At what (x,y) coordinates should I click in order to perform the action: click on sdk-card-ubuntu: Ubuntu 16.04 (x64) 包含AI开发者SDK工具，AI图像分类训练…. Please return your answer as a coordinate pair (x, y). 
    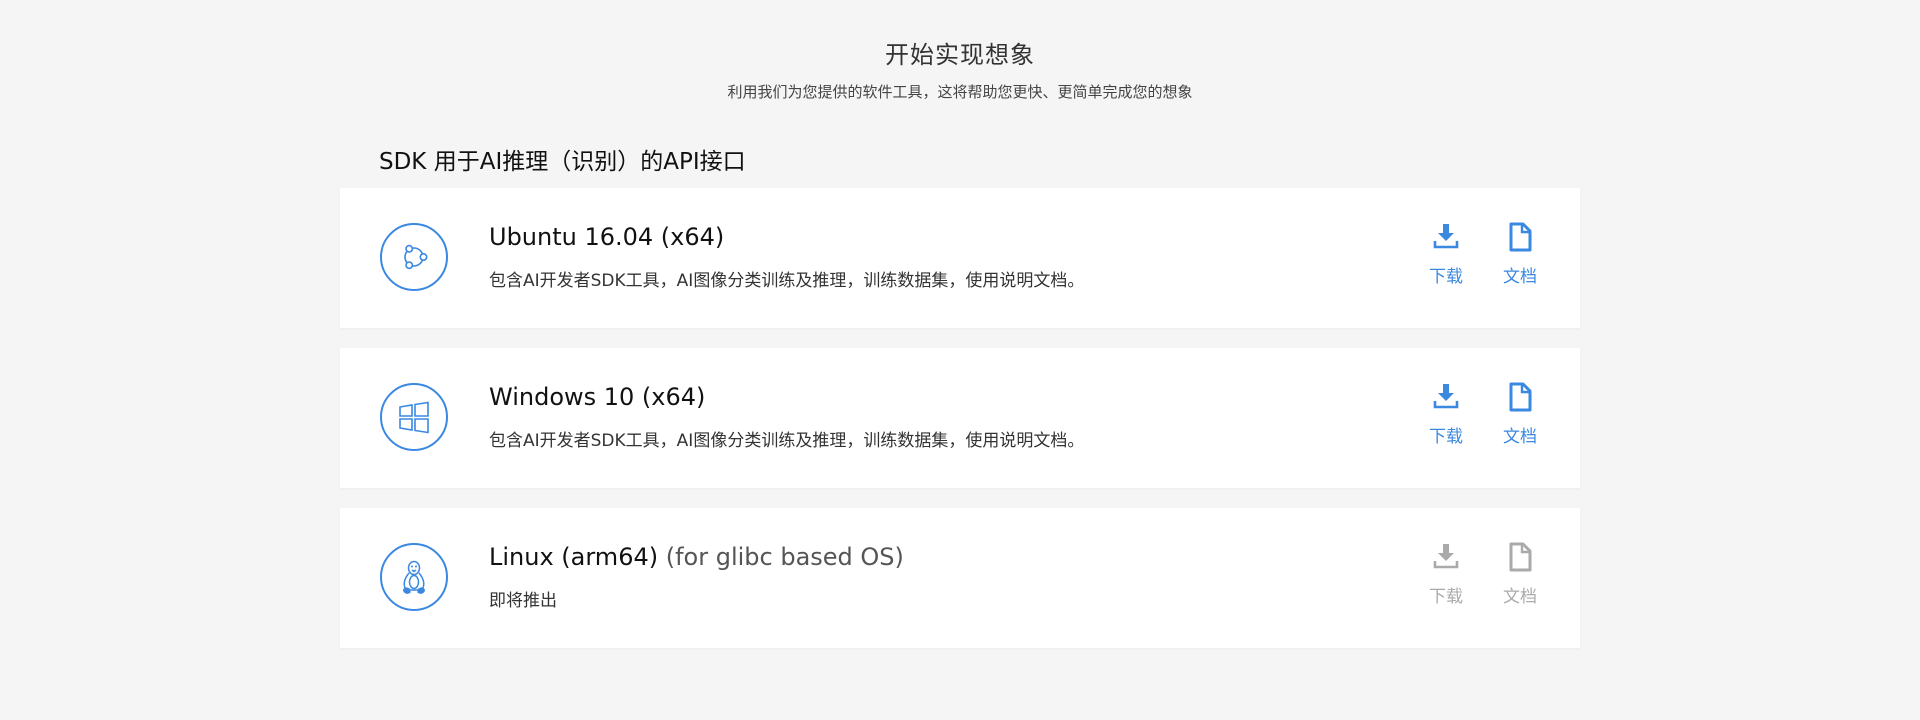
    Looking at the image, I should click on (960, 258).